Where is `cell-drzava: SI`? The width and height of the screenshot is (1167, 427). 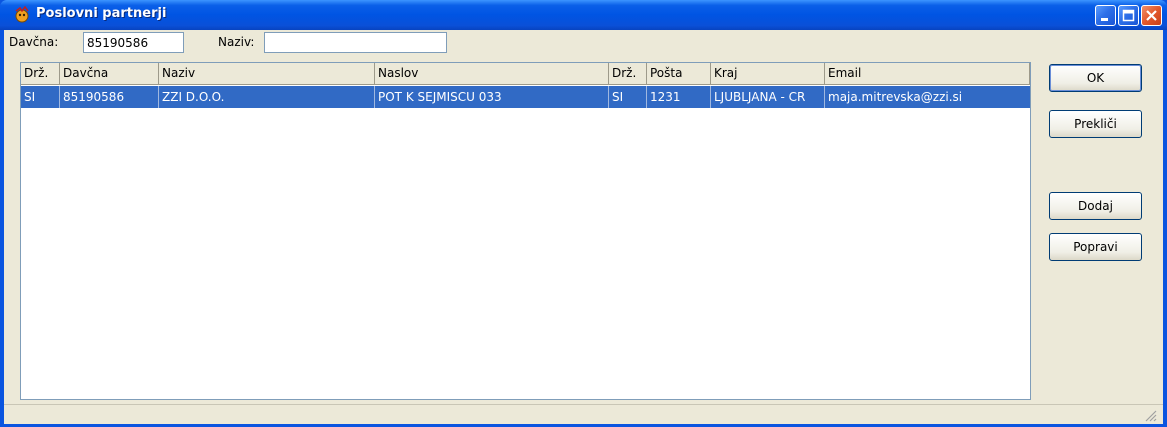
cell-drzava: SI is located at coordinates (40, 97).